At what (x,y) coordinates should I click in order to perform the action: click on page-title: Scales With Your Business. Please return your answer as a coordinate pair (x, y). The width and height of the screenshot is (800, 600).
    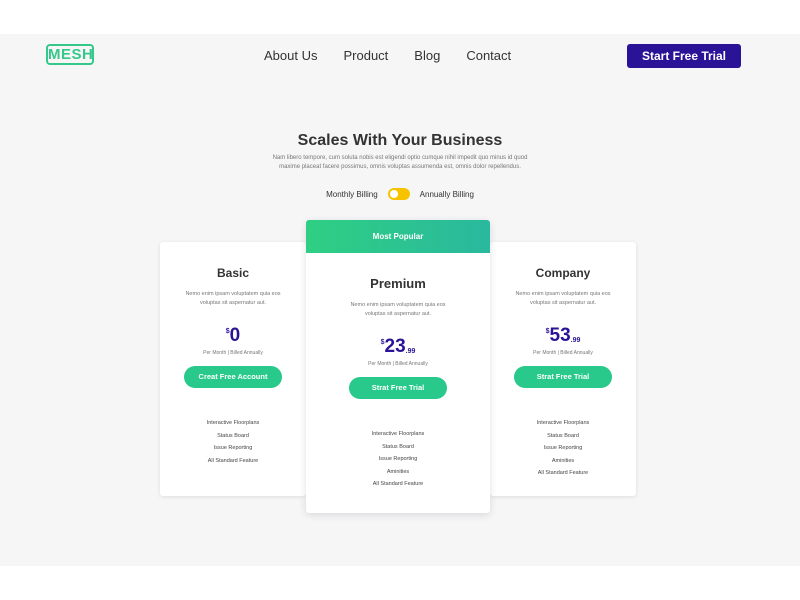
    Looking at the image, I should click on (400, 140).